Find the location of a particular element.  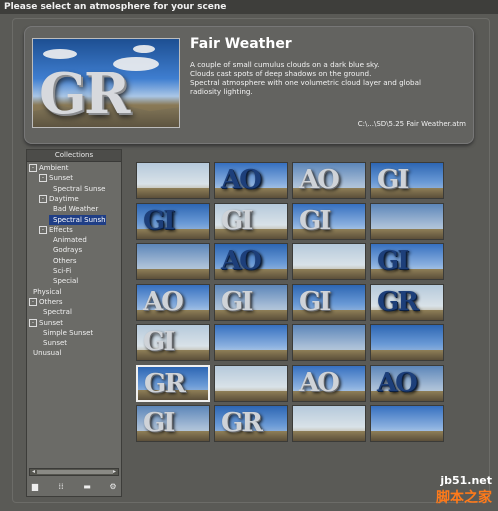

tree-item-label: Spectral is located at coordinates (57, 312).